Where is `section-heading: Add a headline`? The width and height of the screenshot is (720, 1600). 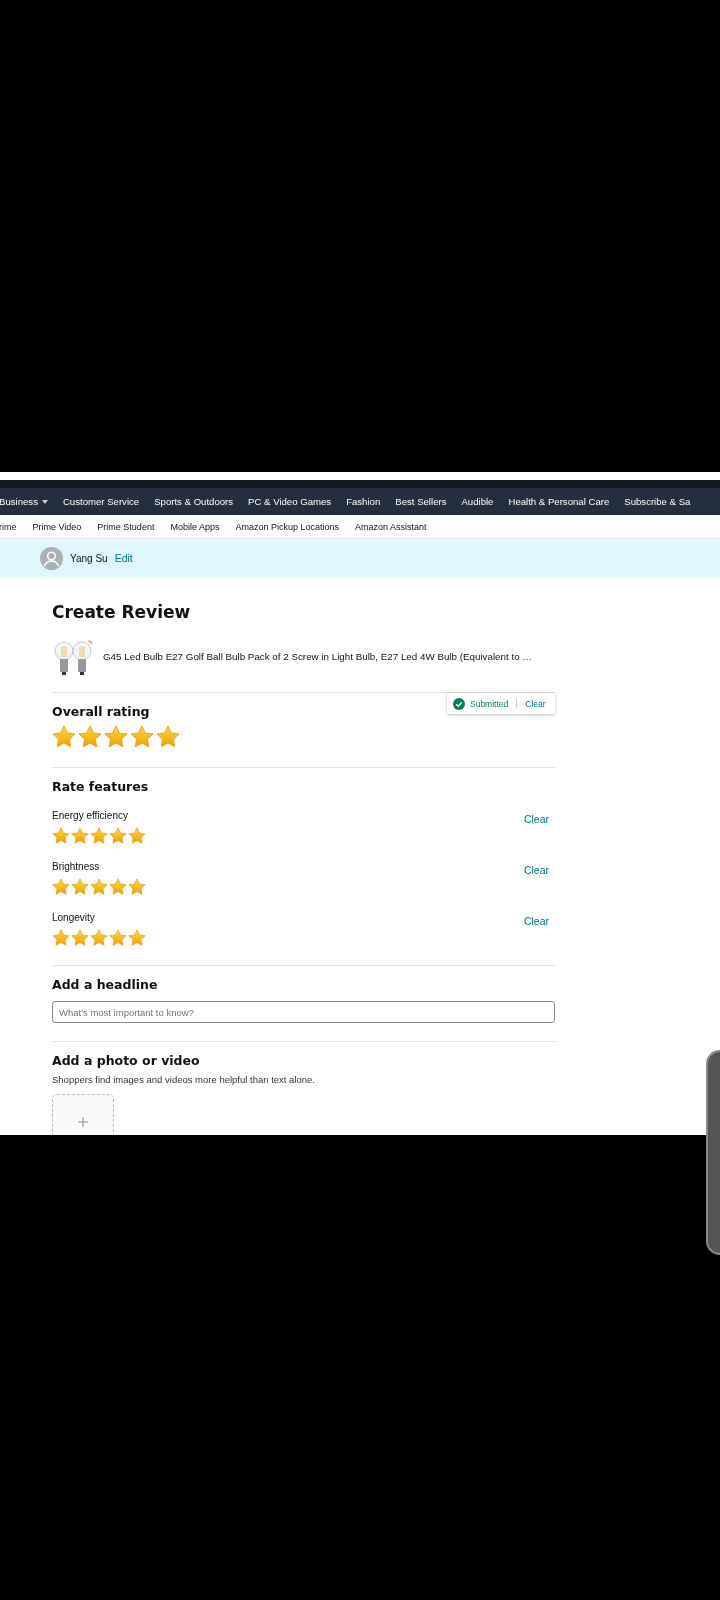 section-heading: Add a headline is located at coordinates (105, 984).